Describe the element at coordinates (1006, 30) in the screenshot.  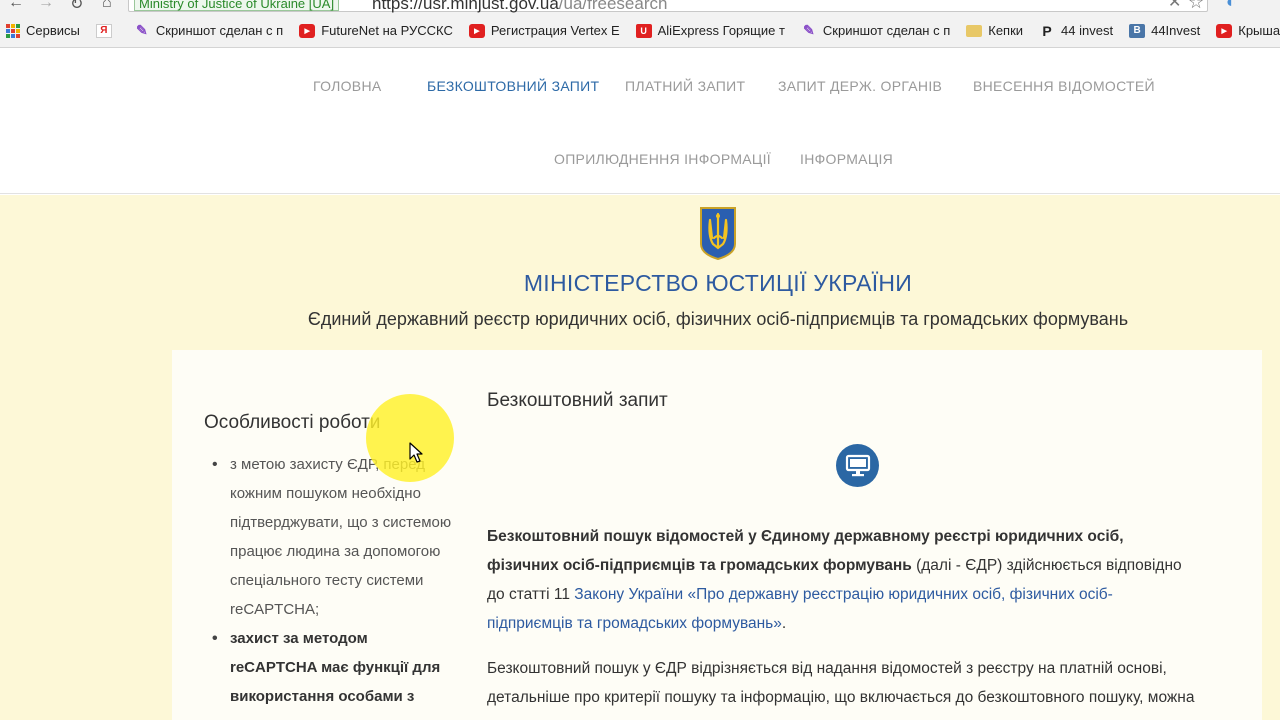
I see `bookmark-label: Кепки` at that location.